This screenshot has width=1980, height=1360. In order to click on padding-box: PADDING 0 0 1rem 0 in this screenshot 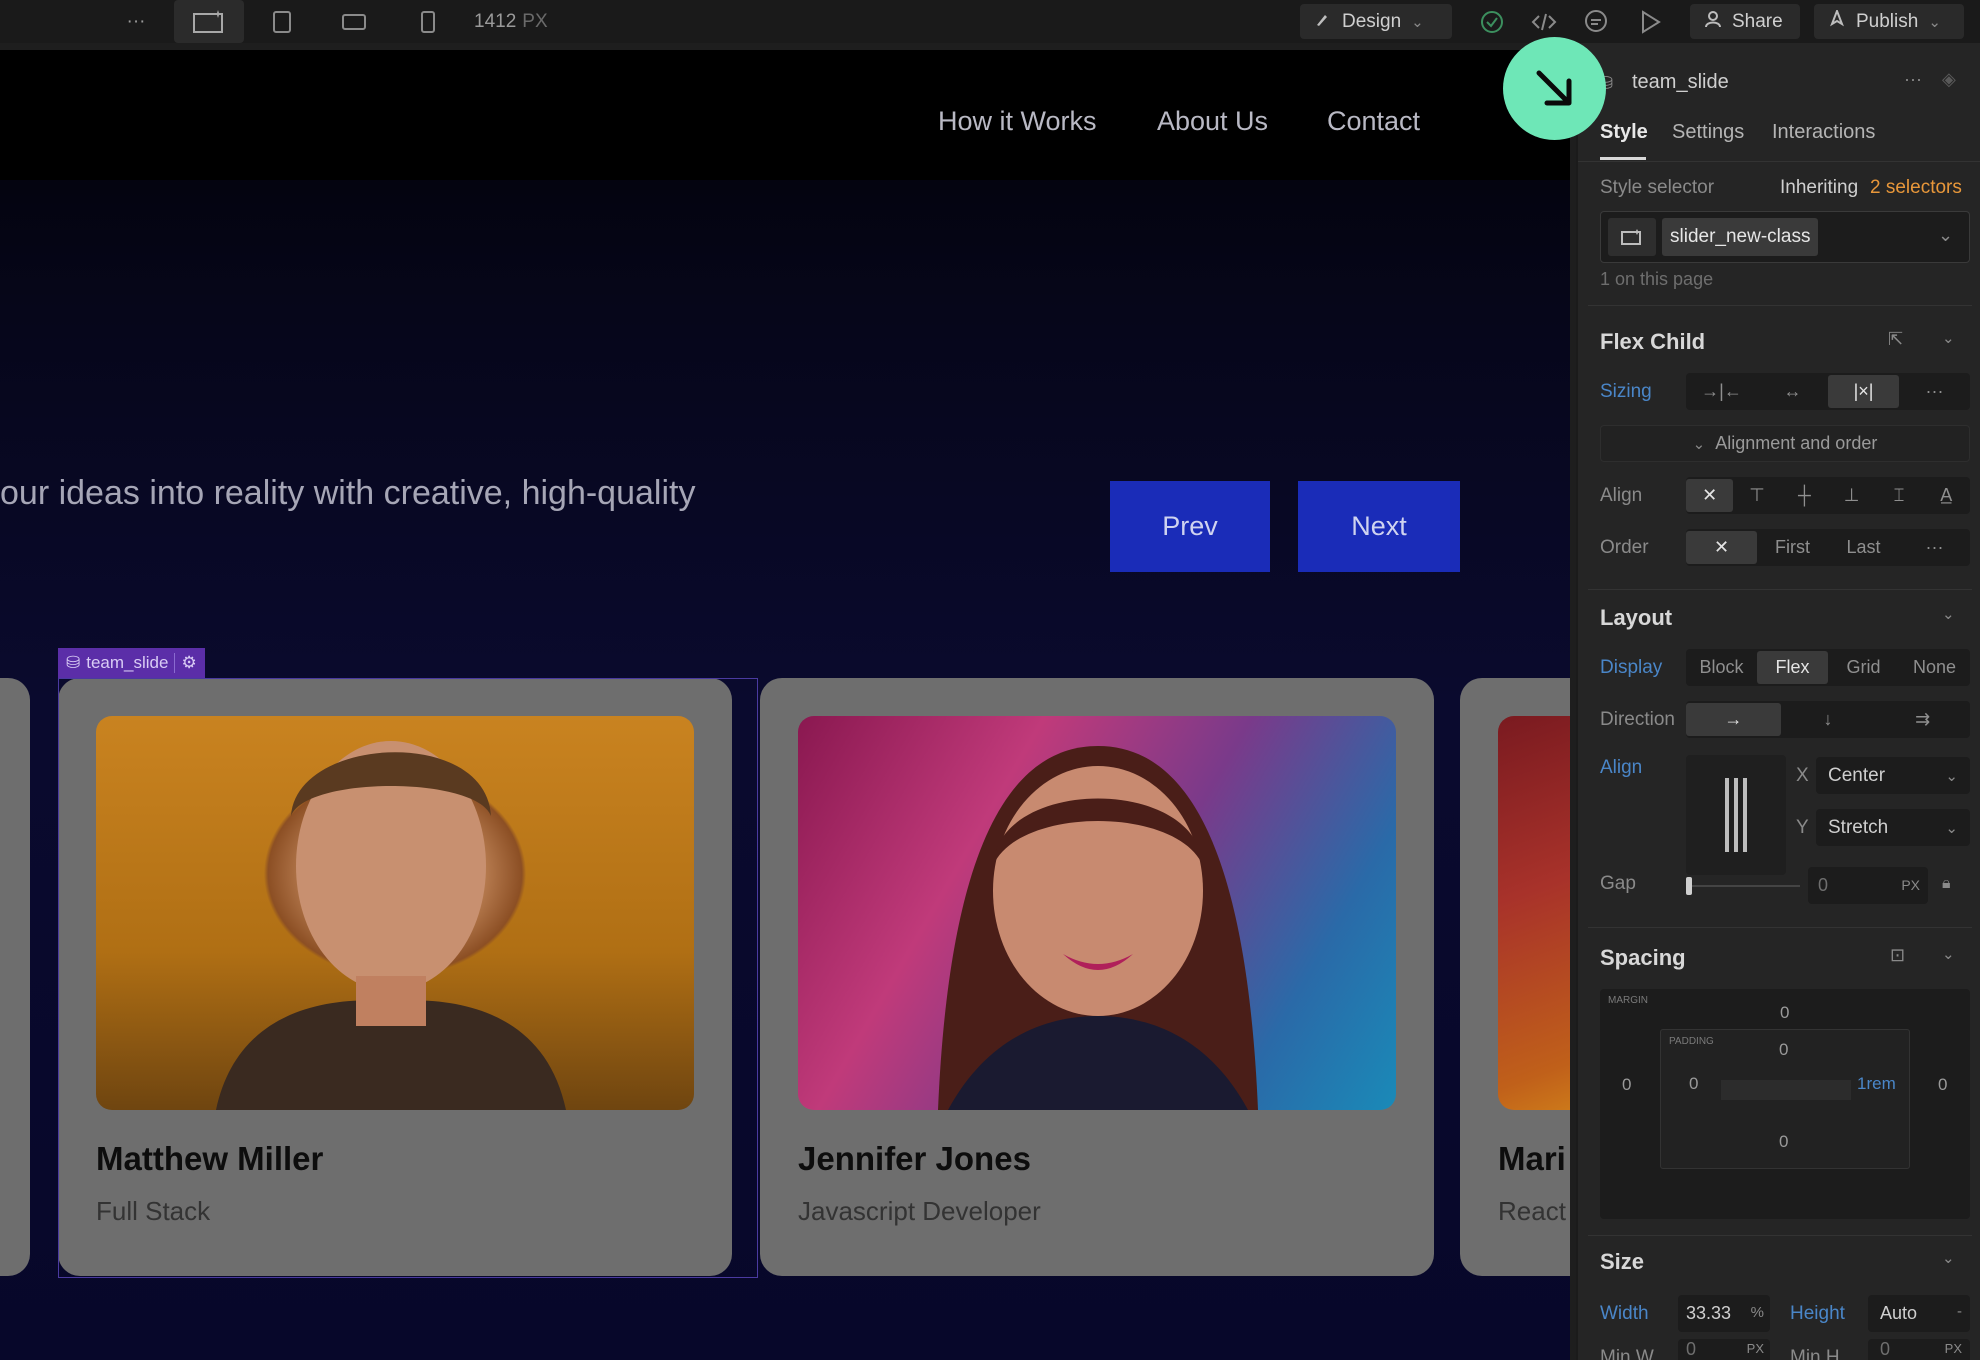, I will do `click(1785, 1099)`.